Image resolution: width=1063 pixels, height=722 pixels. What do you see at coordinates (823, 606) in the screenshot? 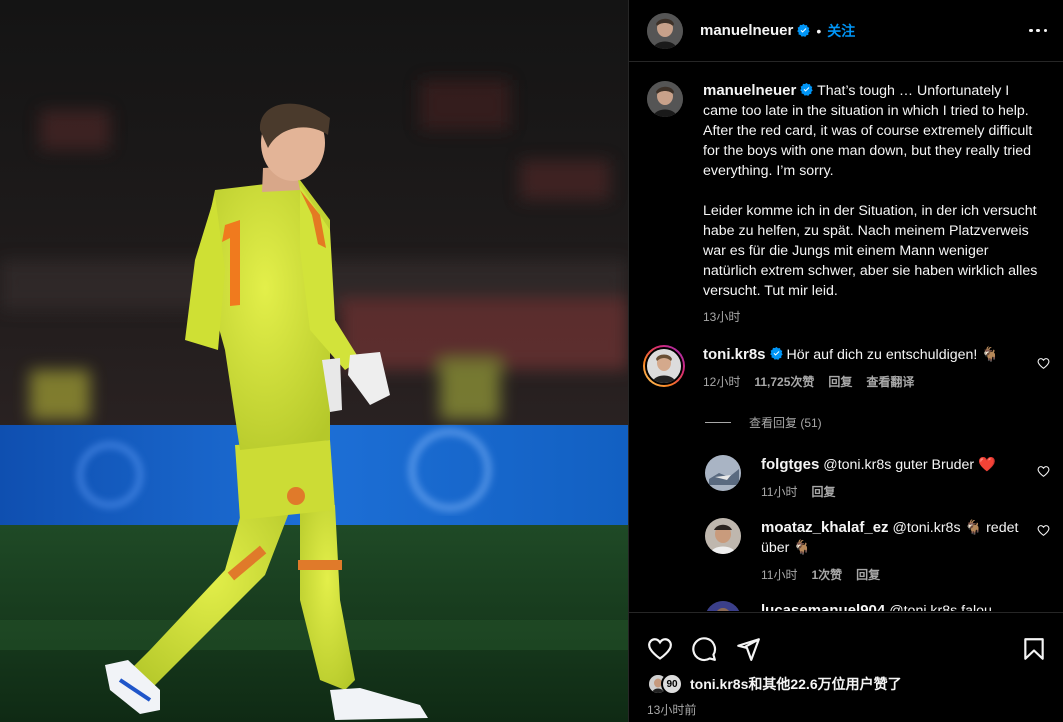
I see `reply-username: lucasemanuel904` at bounding box center [823, 606].